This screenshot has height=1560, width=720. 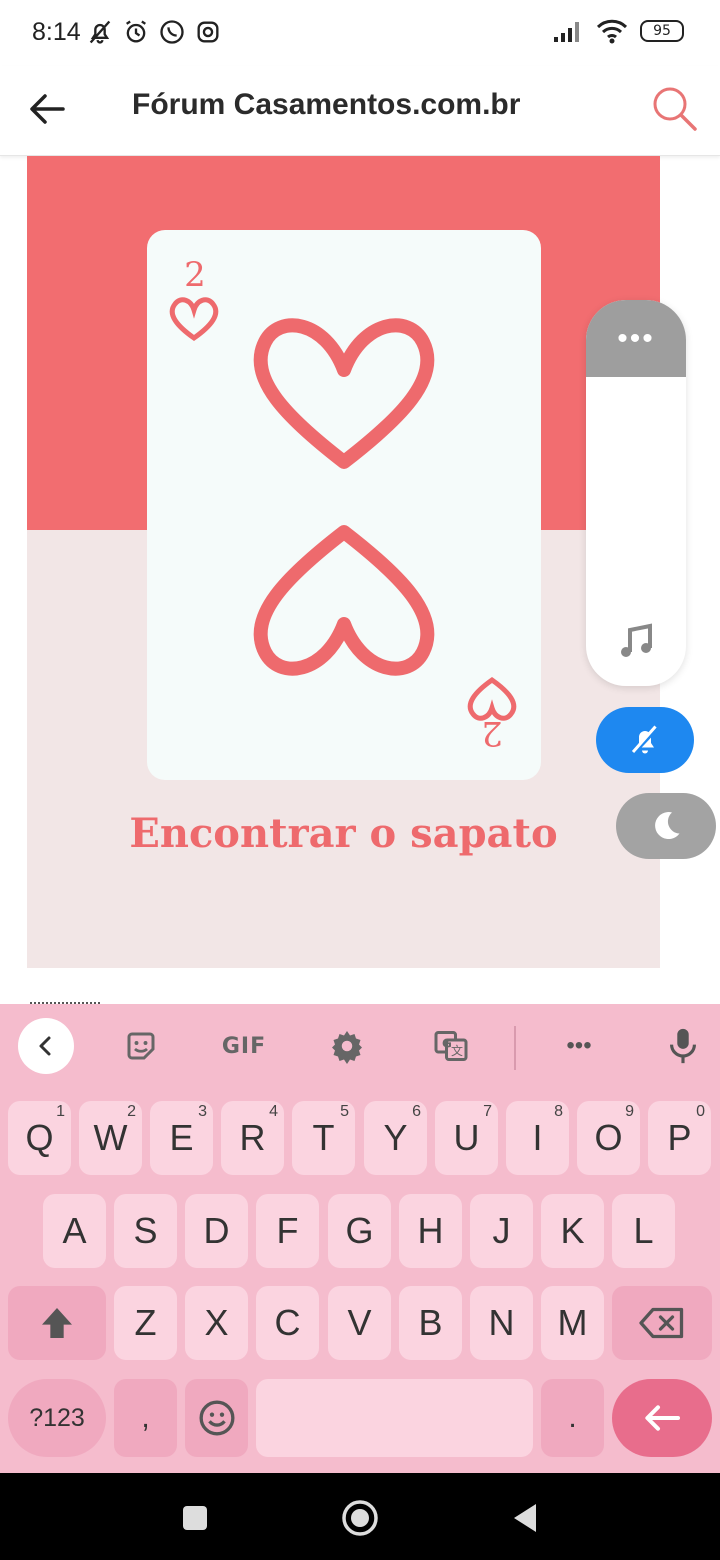 I want to click on back-icon, so click(x=525, y=1518).